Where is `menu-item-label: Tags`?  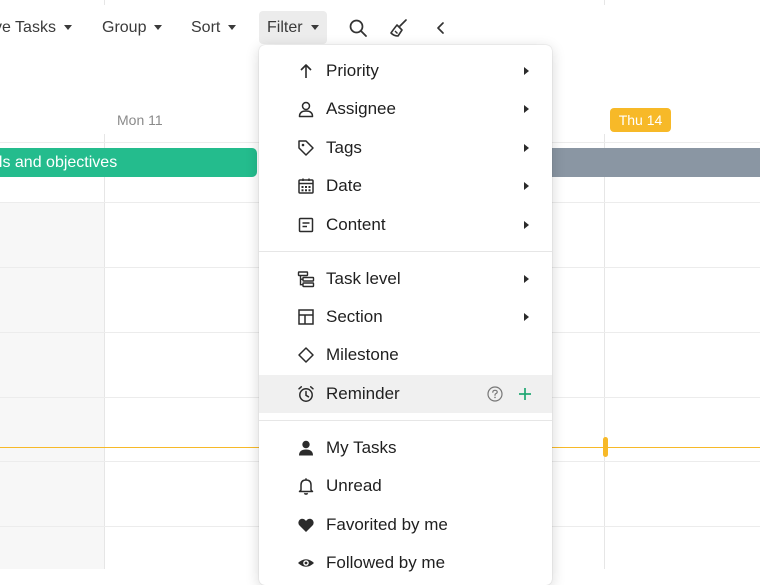
menu-item-label: Tags is located at coordinates (344, 147).